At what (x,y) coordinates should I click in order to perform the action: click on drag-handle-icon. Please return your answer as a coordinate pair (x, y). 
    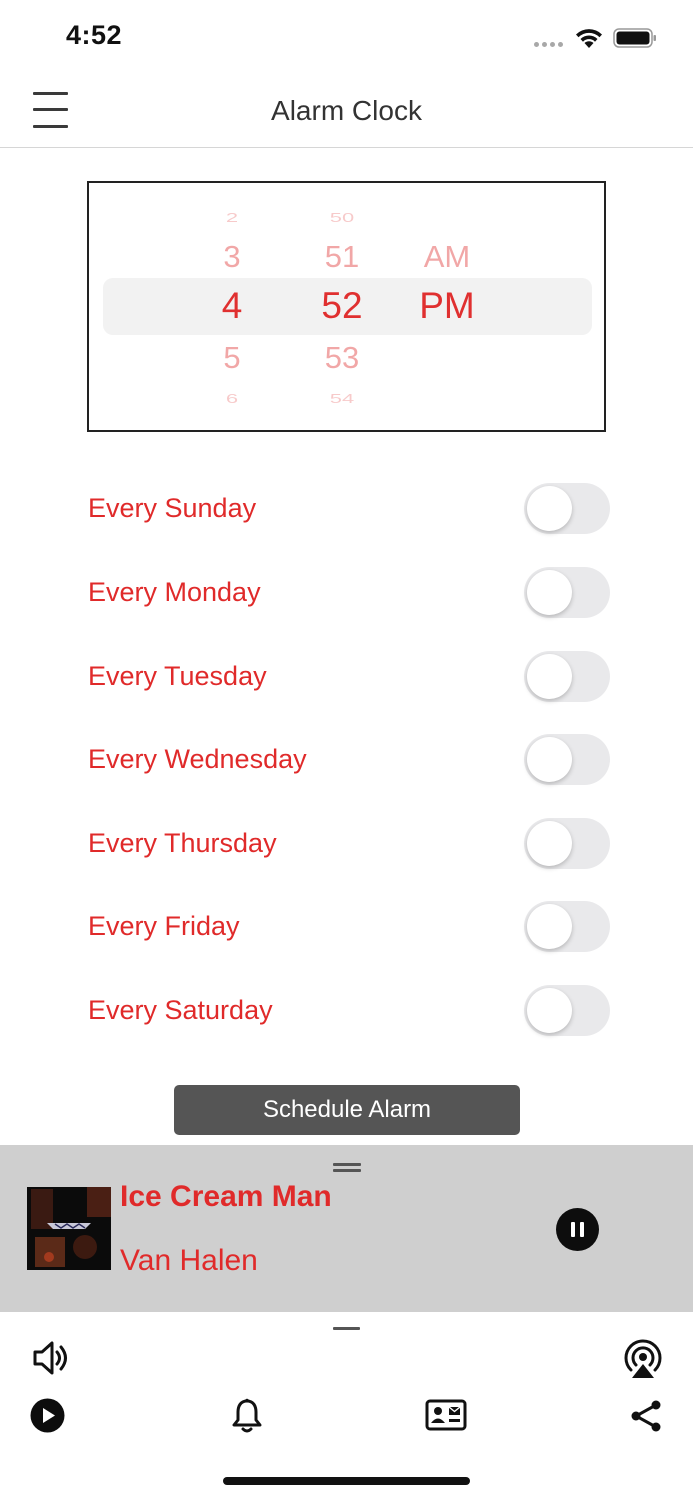
    Looking at the image, I should click on (347, 1167).